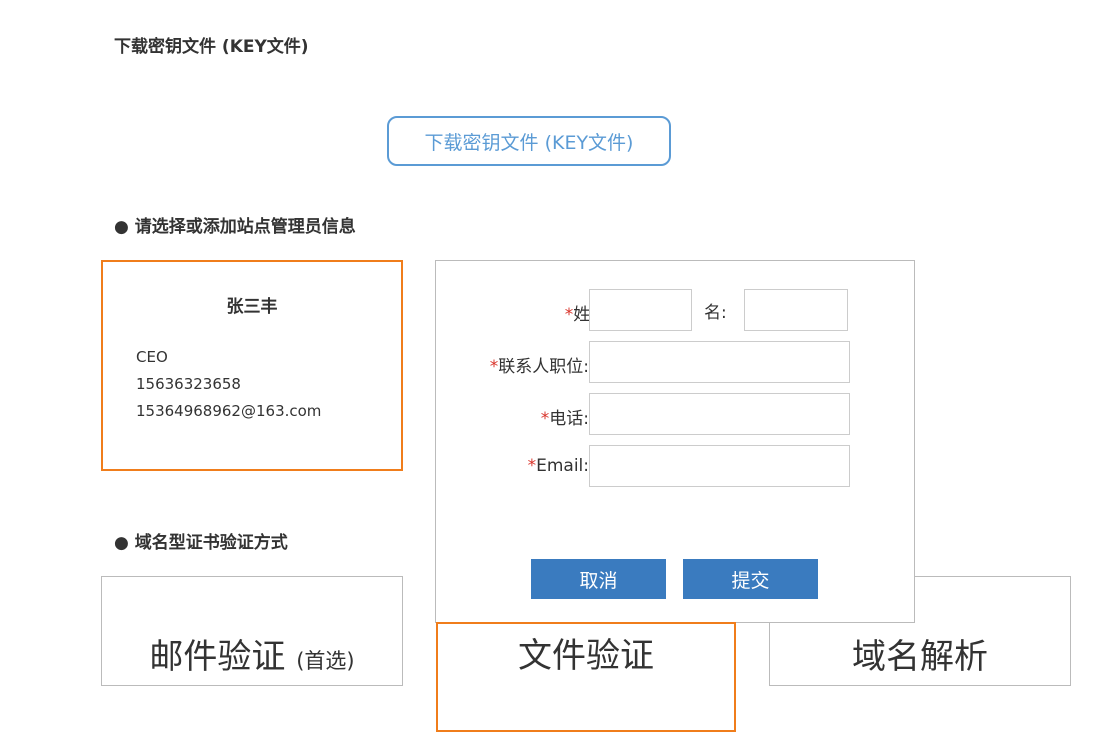 This screenshot has width=1112, height=732. I want to click on verification-method-section-title: ● 域名型证书验证方式, so click(201, 543).